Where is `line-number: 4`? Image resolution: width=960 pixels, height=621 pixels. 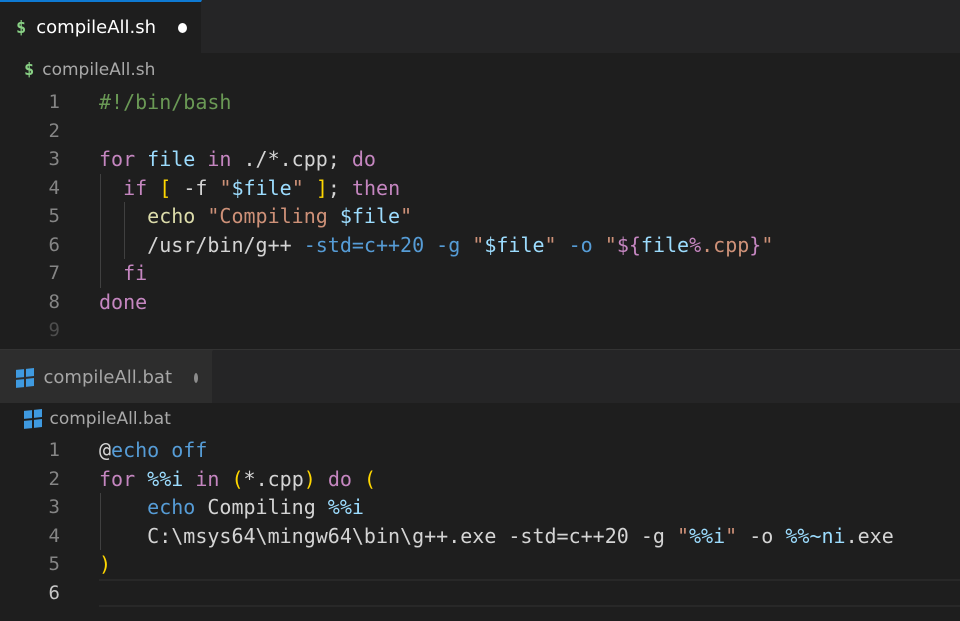 line-number: 4 is located at coordinates (54, 535).